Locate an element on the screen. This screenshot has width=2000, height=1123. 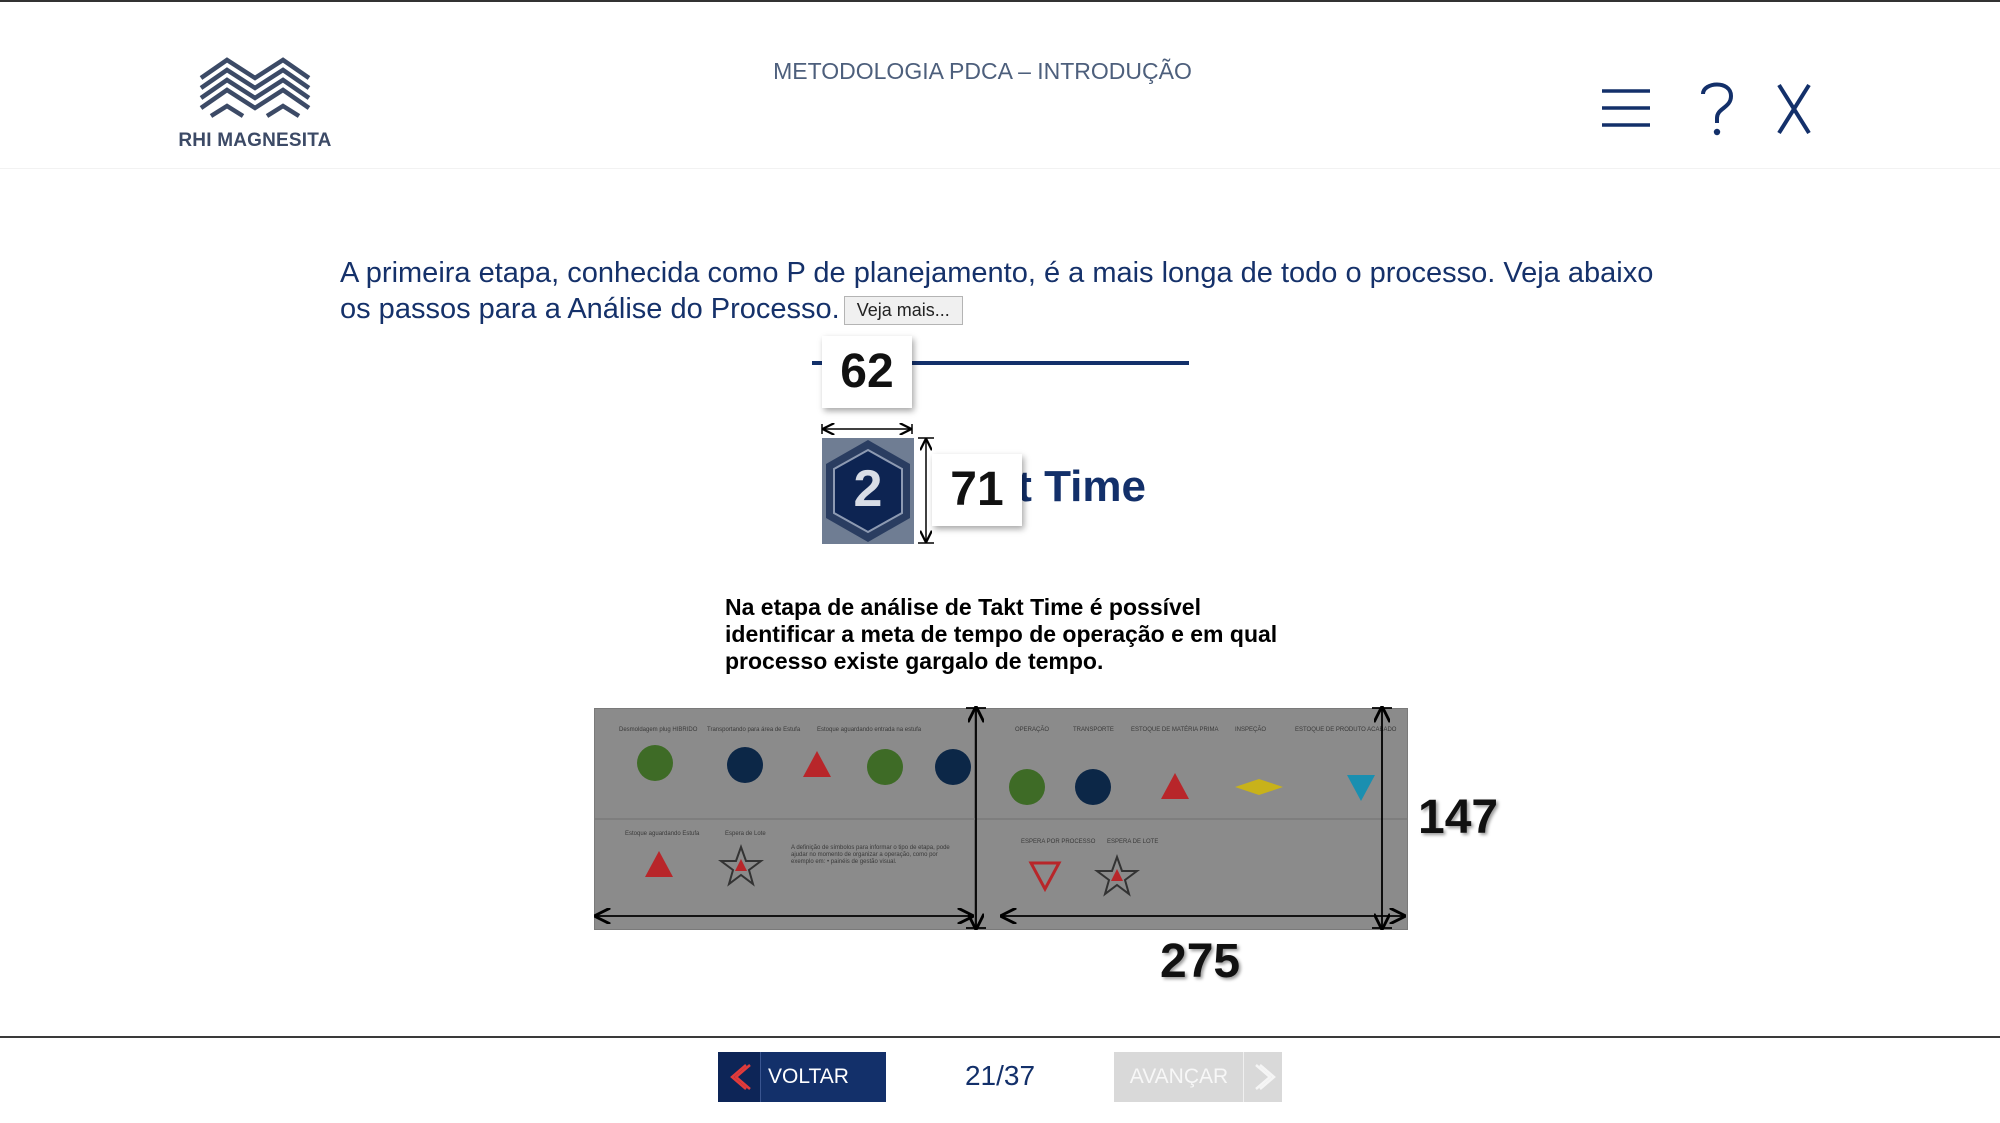
next-button: AVANÇAR is located at coordinates (1198, 1077).